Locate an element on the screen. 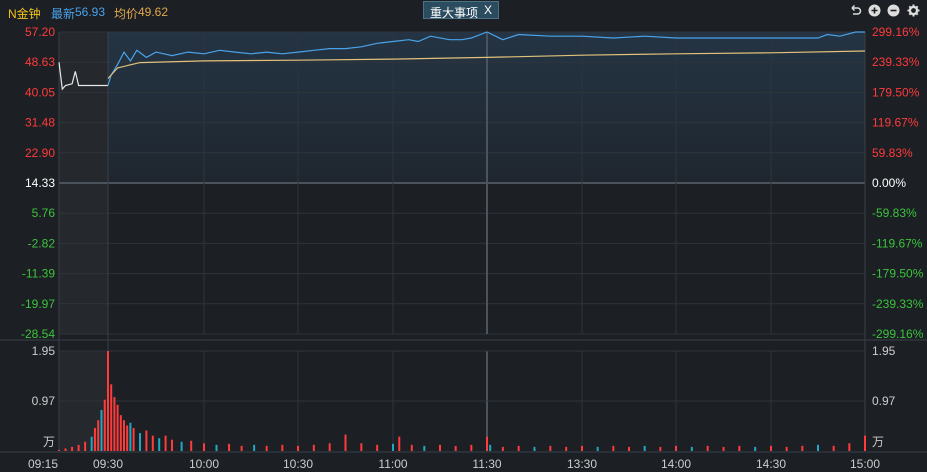 The width and height of the screenshot is (927, 472). volume-unit-left: 万 is located at coordinates (49, 442).